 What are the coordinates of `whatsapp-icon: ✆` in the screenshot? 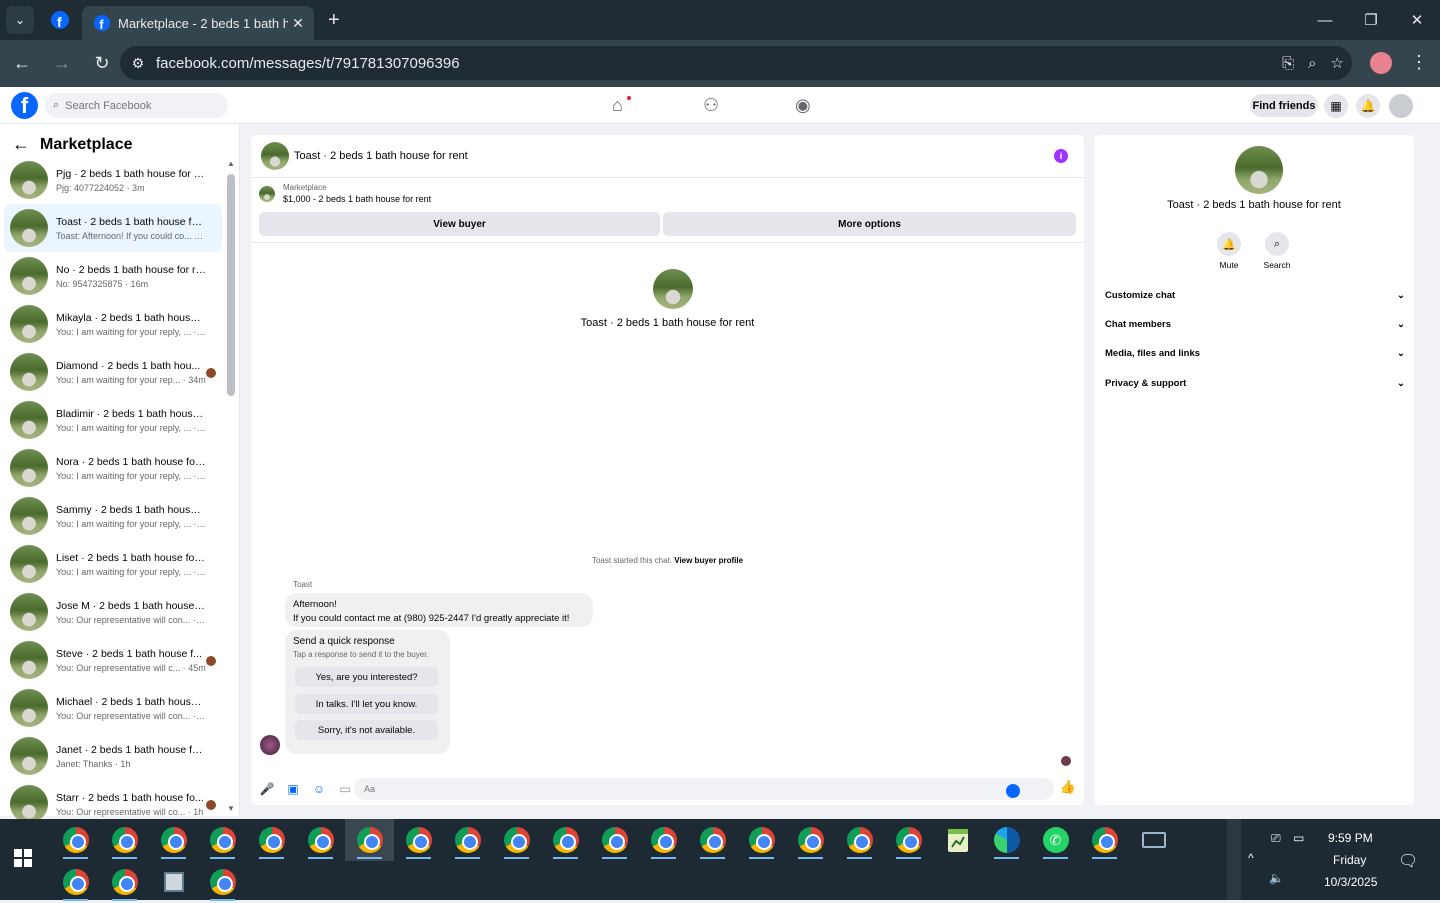 It's located at (1055, 840).